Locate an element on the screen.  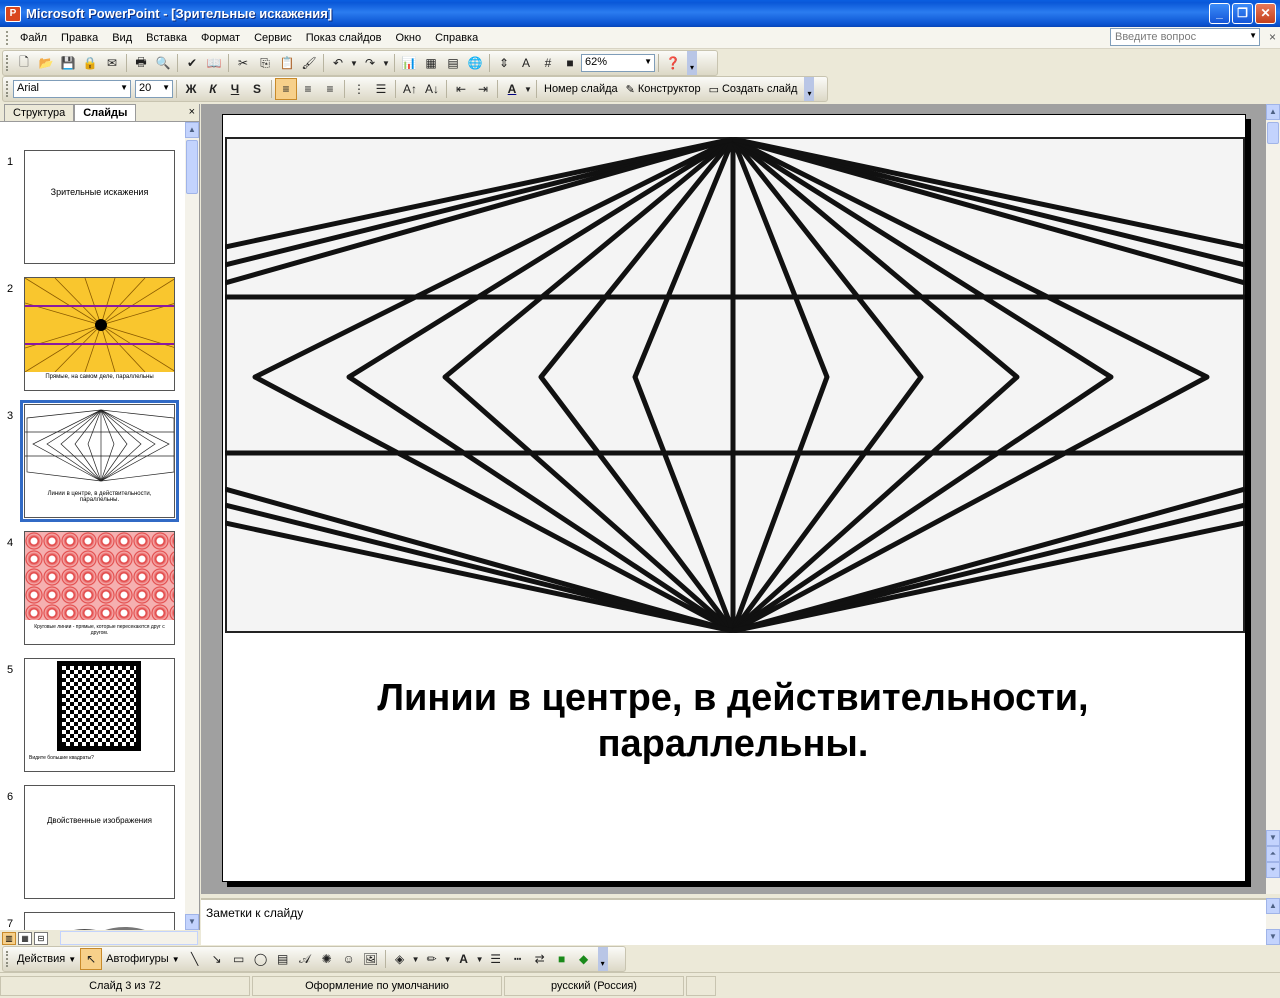
insert-table-icon: ▦ is located at coordinates (431, 63).